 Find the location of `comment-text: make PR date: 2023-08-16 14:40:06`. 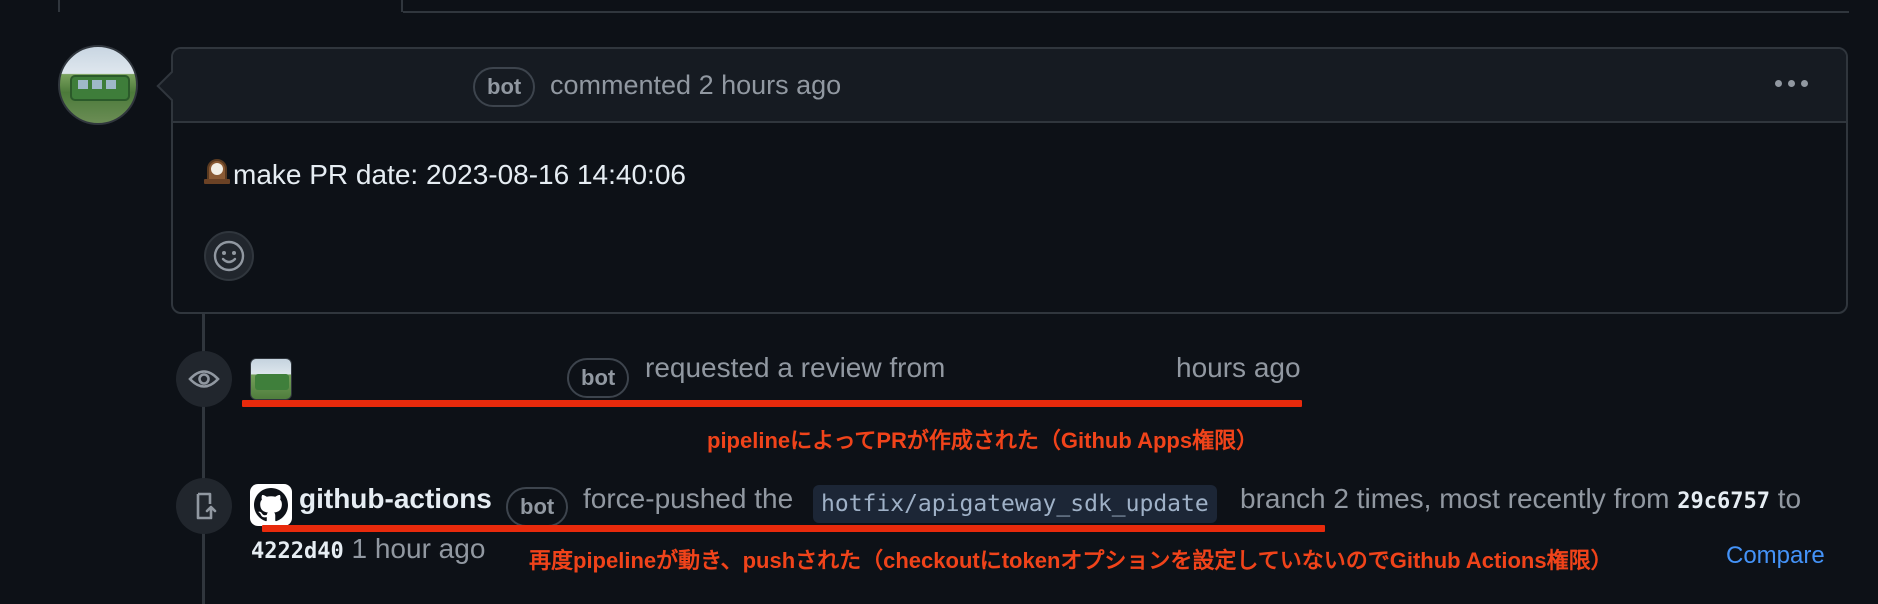

comment-text: make PR date: 2023-08-16 14:40:06 is located at coordinates (459, 174).